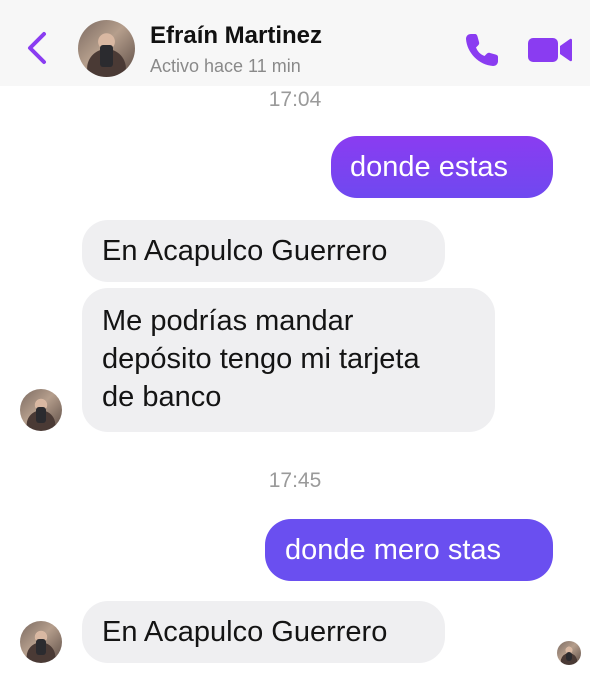 The image size is (590, 680). I want to click on timestamp: 17:04, so click(295, 99).